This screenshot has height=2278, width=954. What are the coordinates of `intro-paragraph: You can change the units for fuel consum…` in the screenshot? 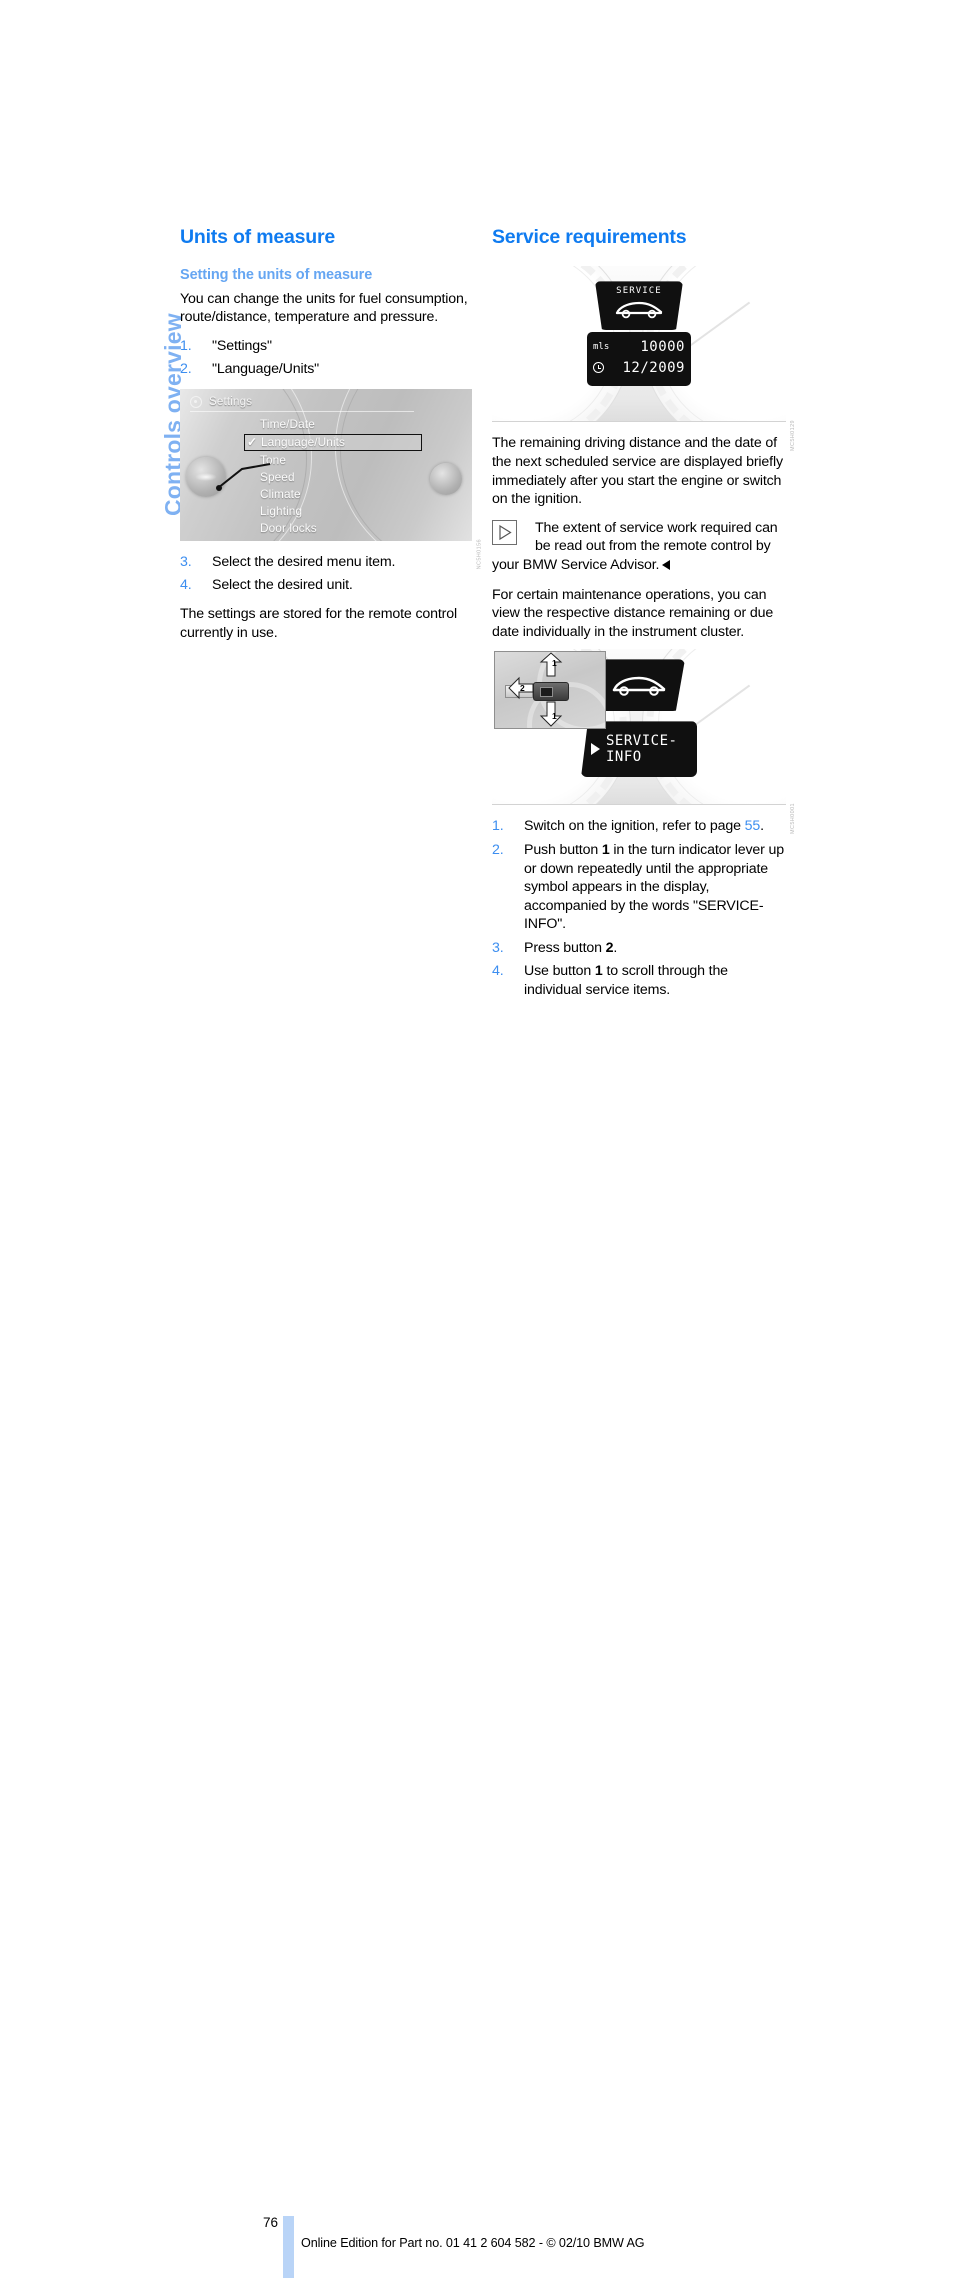 It's located at (324, 308).